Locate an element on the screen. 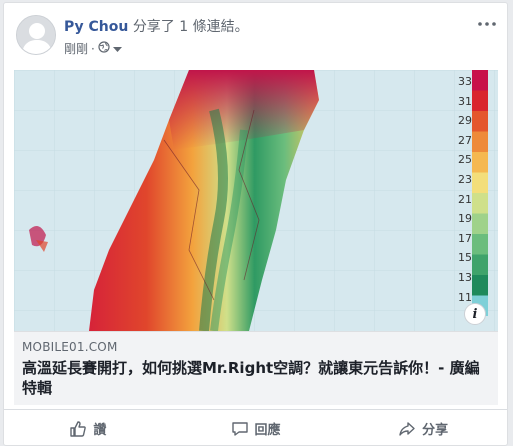 Image resolution: width=513 pixels, height=446 pixels. post-meta: 剛剛 · is located at coordinates (93, 48).